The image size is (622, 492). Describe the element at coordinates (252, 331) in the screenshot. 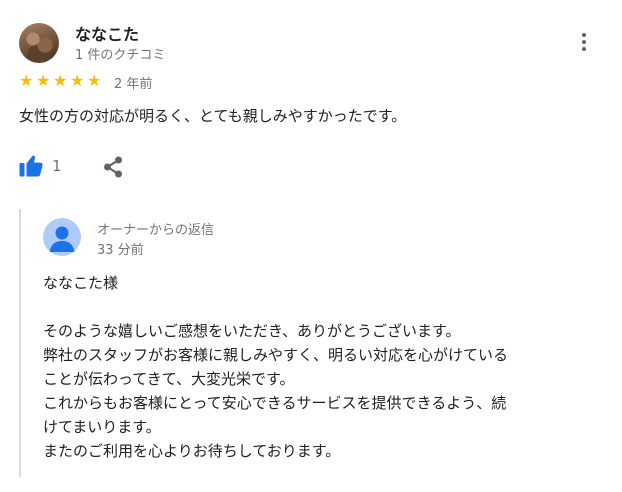

I see `reply-line: そのような嬉しいご感想をいただき、ありがとうございます。` at that location.